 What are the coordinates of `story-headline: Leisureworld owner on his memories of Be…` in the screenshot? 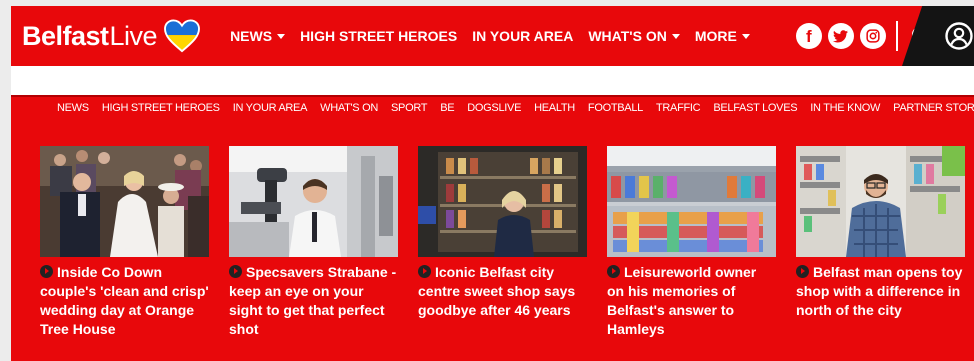 It's located at (691, 301).